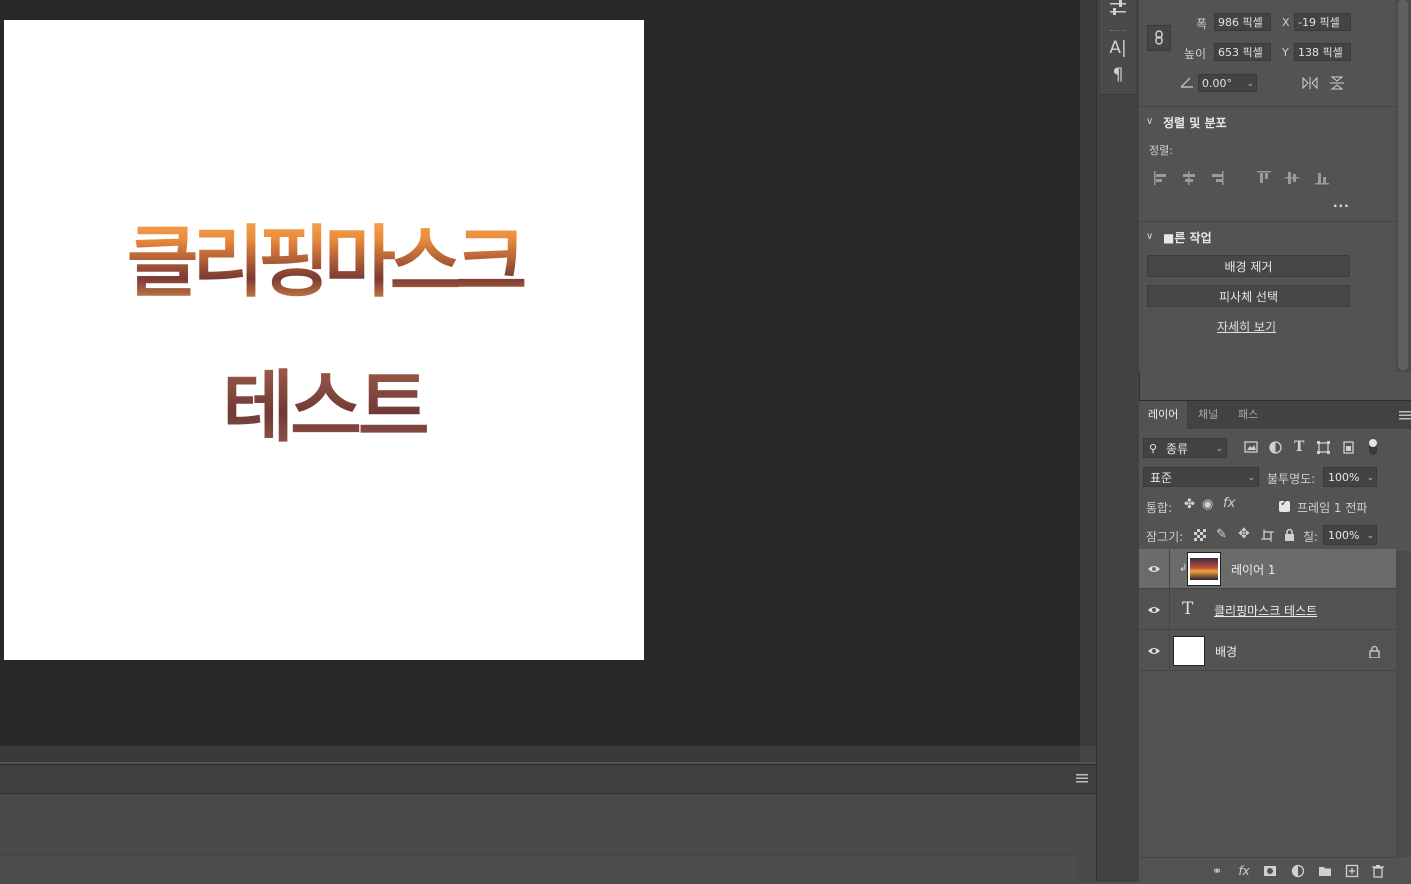 Image resolution: width=1411 pixels, height=884 pixels. Describe the element at coordinates (1189, 178) in the screenshot. I see `align-horizontal-center-icon` at that location.